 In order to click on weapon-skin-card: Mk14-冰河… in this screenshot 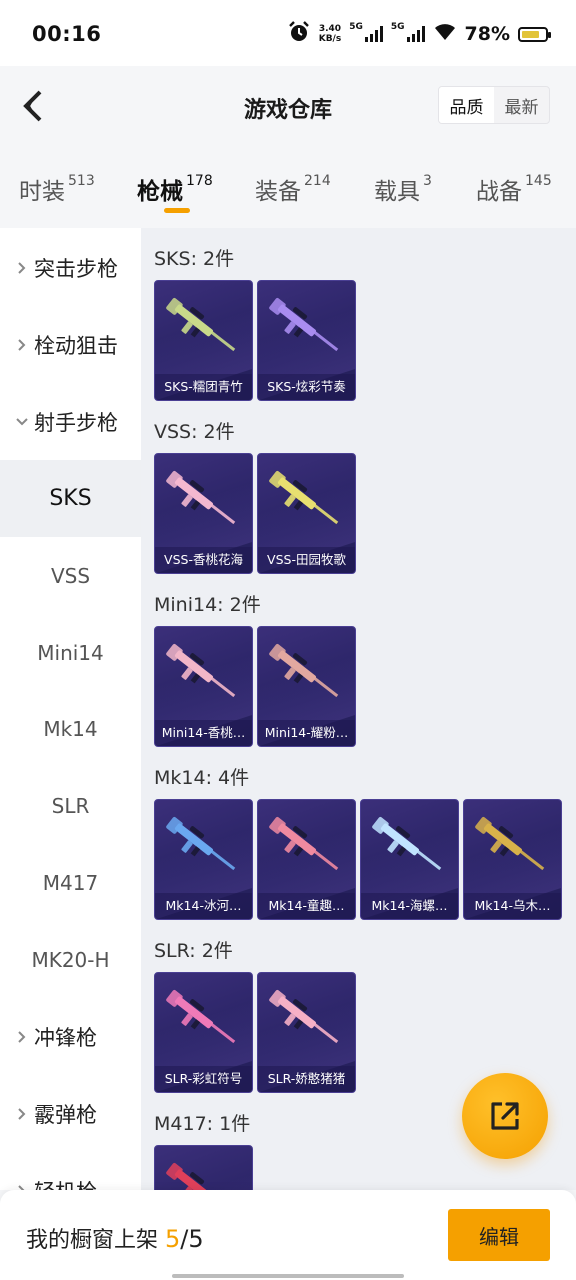, I will do `click(203, 859)`.